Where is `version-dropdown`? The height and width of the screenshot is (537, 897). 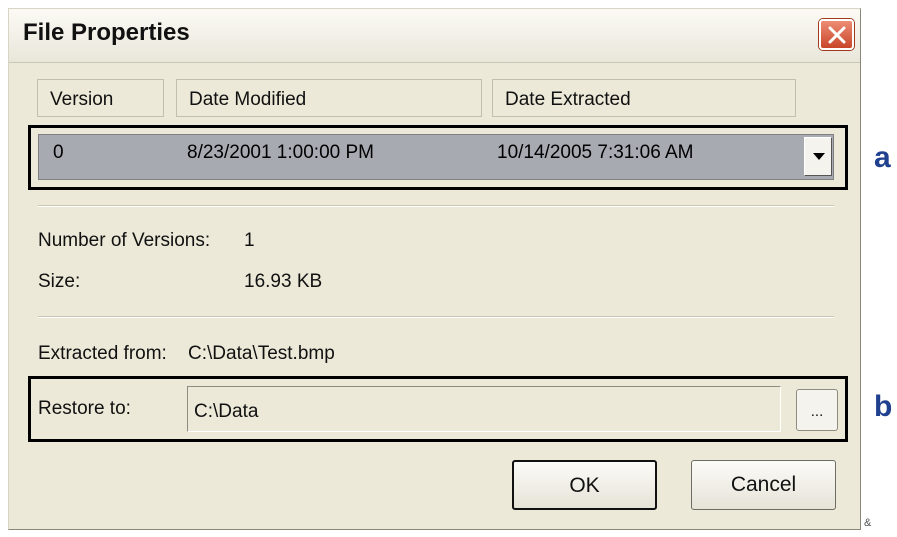
version-dropdown is located at coordinates (436, 157).